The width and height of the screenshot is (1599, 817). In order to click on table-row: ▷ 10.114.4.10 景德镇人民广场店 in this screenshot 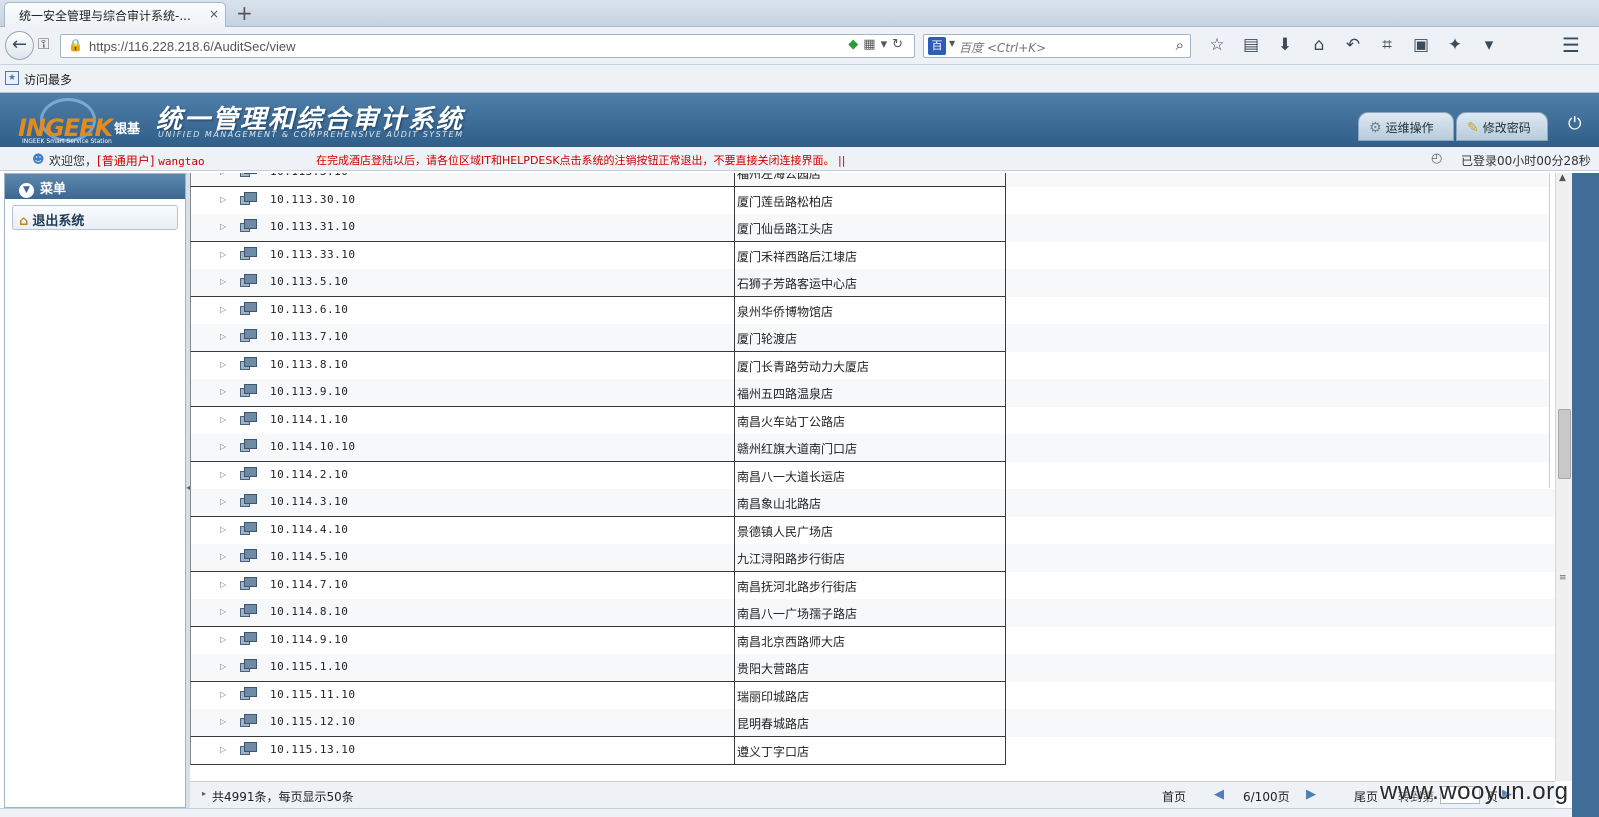, I will do `click(872, 530)`.